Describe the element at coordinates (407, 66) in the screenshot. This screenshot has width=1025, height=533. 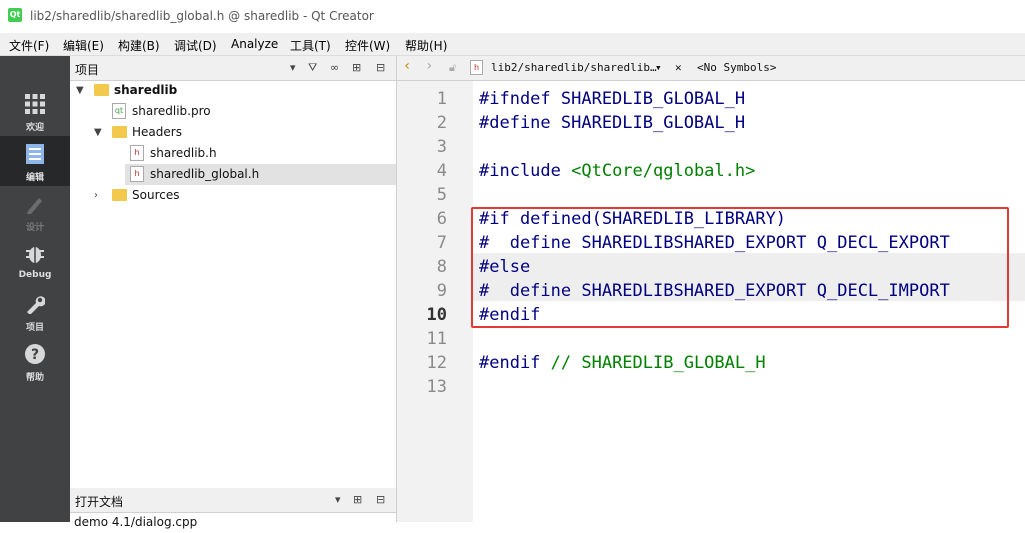
I see `back-arrow-icon: ‹` at that location.